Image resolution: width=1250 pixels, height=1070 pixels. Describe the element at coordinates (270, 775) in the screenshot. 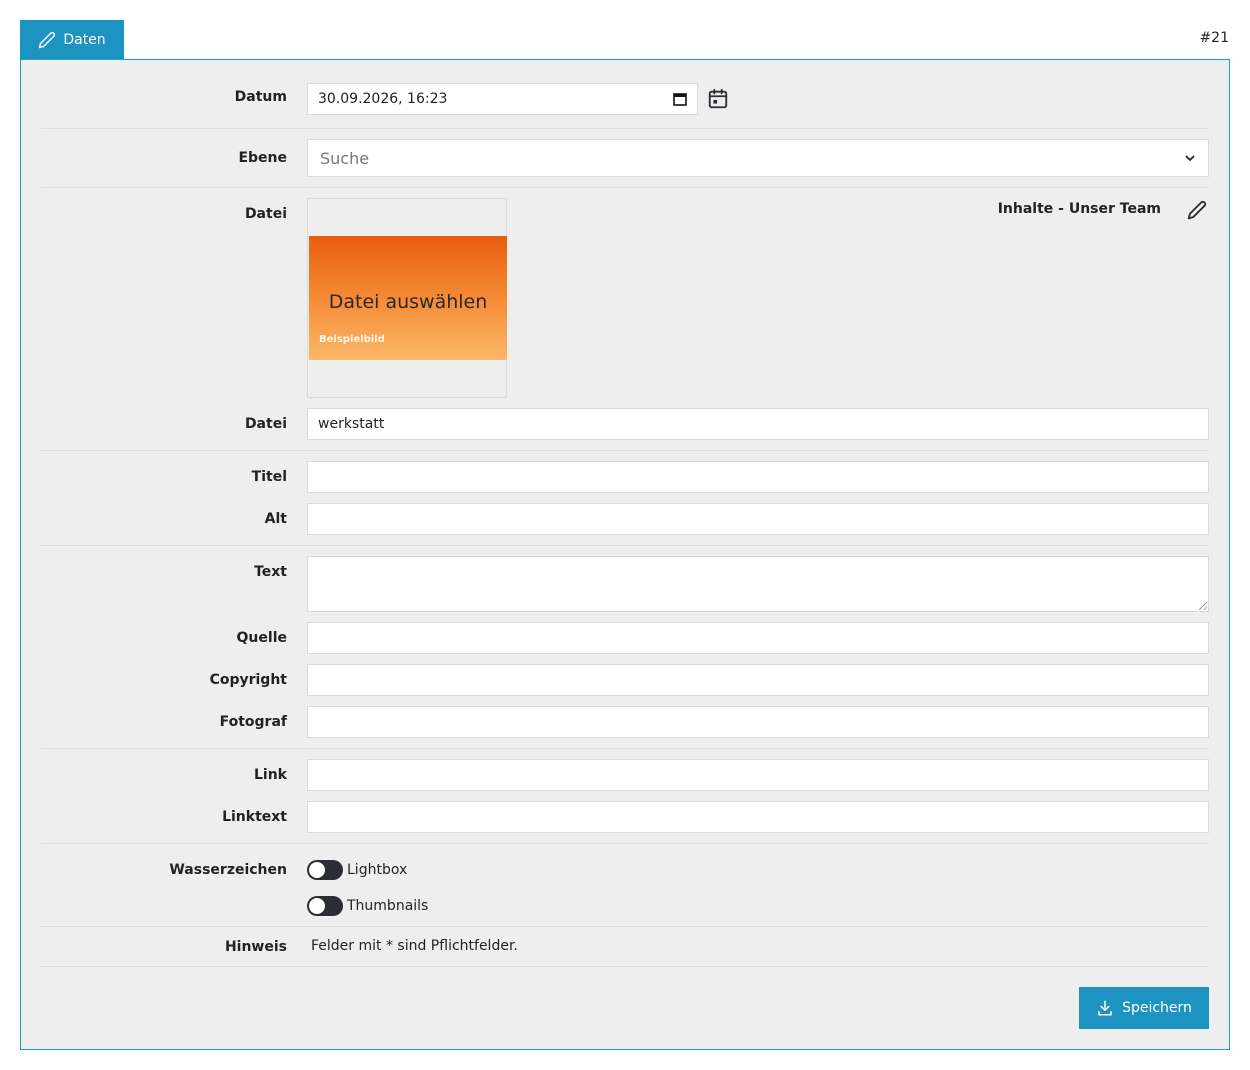

I see `link-label: Link` at that location.